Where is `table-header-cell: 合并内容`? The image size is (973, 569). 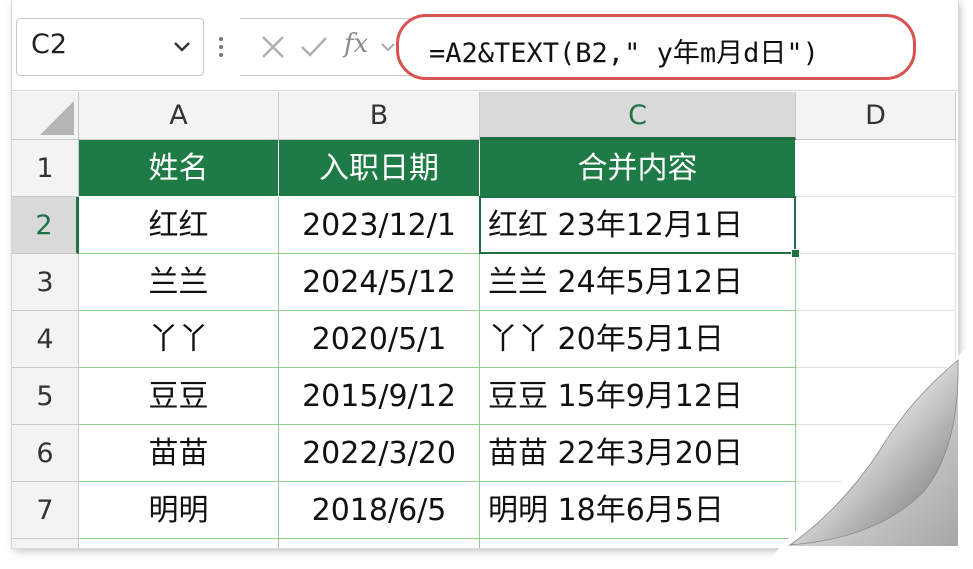 table-header-cell: 合并内容 is located at coordinates (638, 168).